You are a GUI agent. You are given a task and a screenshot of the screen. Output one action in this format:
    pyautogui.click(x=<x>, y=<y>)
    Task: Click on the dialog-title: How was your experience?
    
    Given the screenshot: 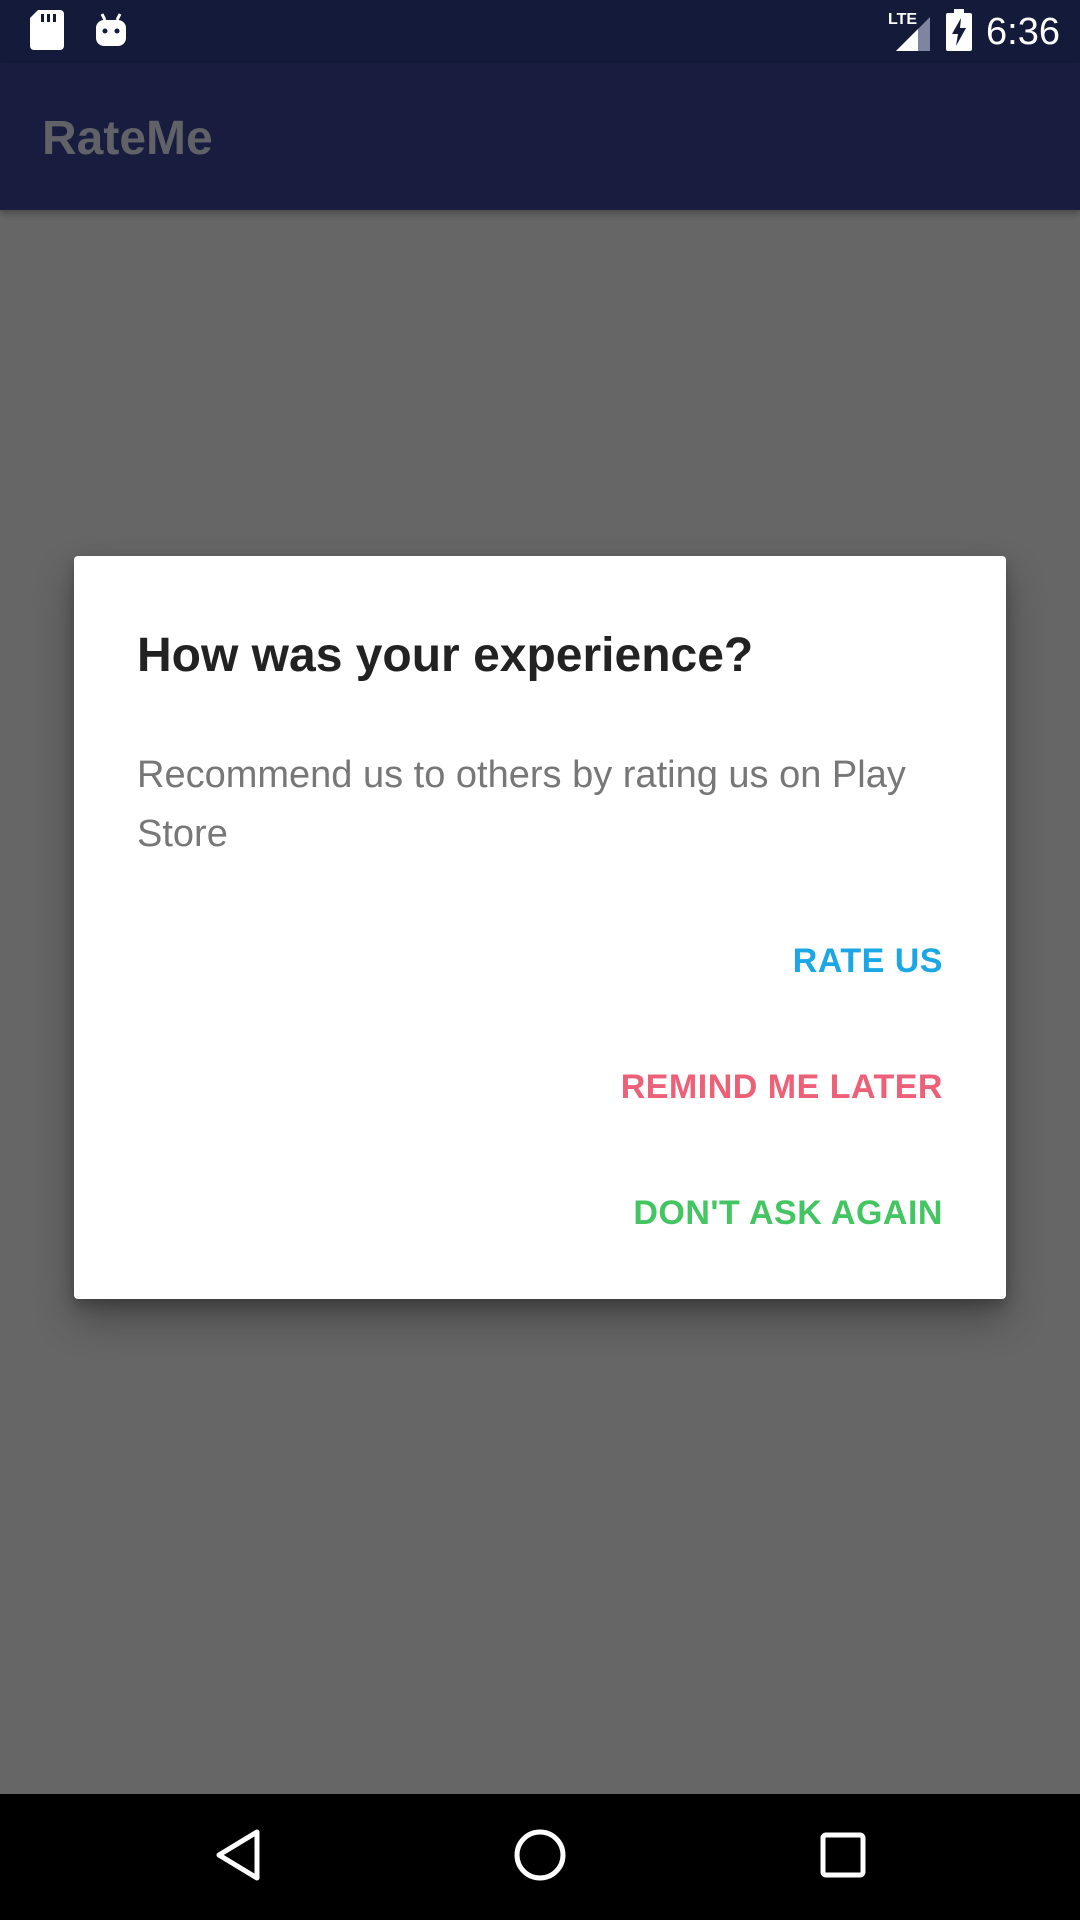 What is the action you would take?
    pyautogui.click(x=445, y=655)
    